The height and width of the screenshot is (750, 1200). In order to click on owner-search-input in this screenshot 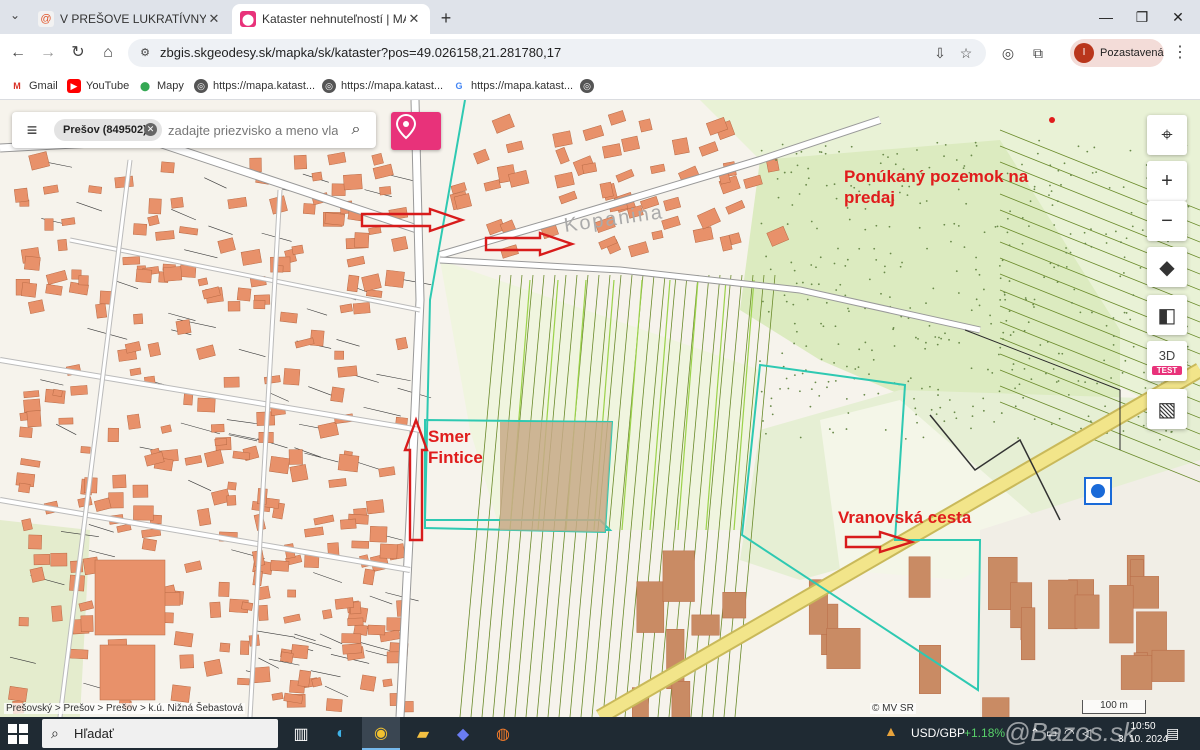, I will do `click(253, 130)`.